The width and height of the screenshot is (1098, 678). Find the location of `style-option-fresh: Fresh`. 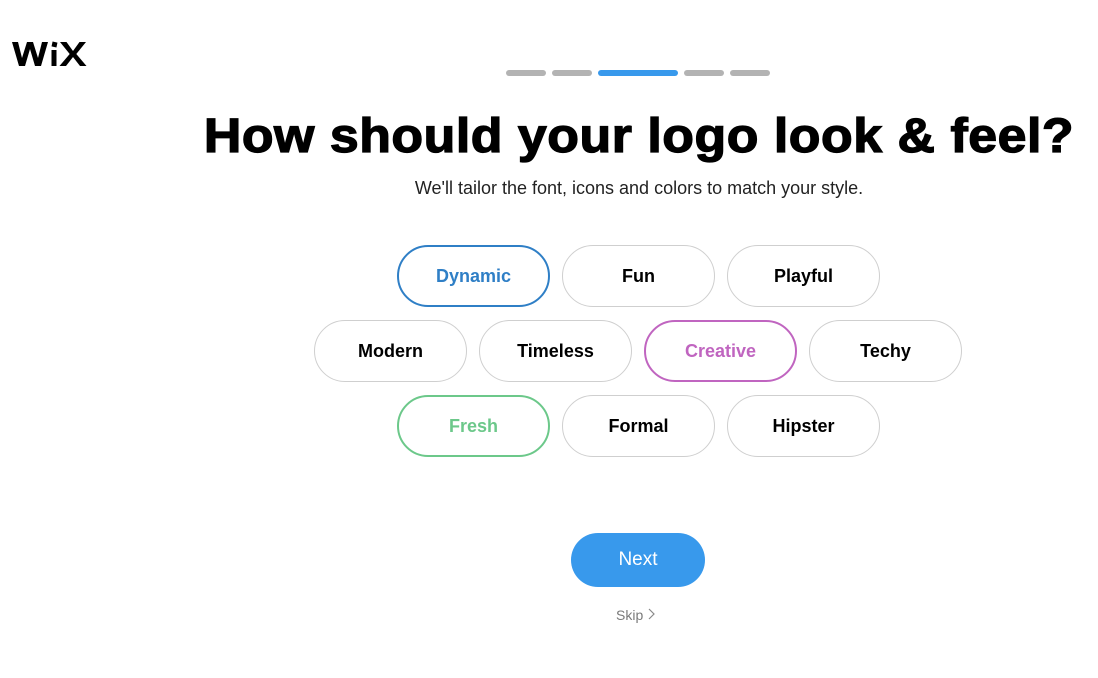

style-option-fresh: Fresh is located at coordinates (473, 426).